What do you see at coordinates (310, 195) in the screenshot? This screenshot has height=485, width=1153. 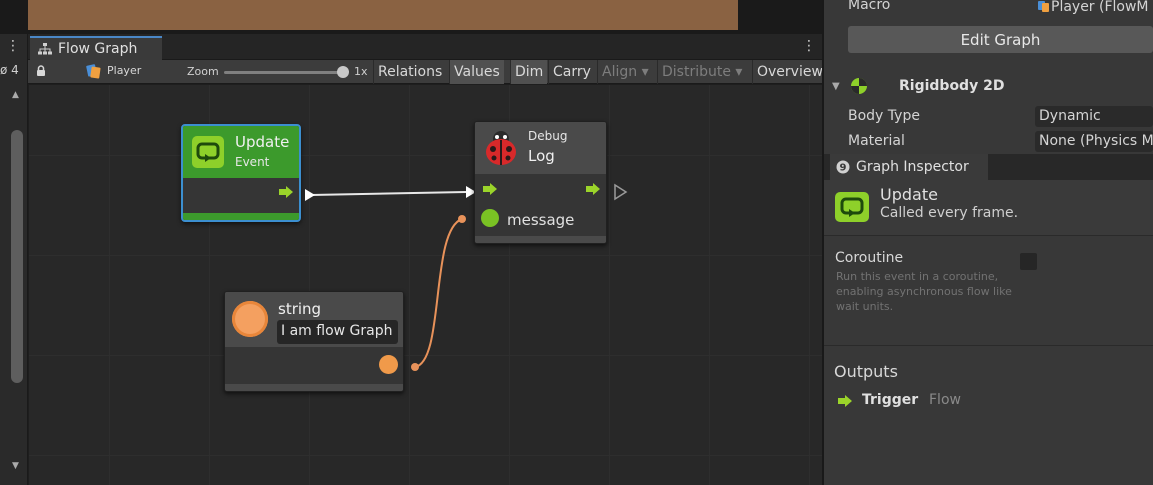 I see `flow-connection-start-arrow` at bounding box center [310, 195].